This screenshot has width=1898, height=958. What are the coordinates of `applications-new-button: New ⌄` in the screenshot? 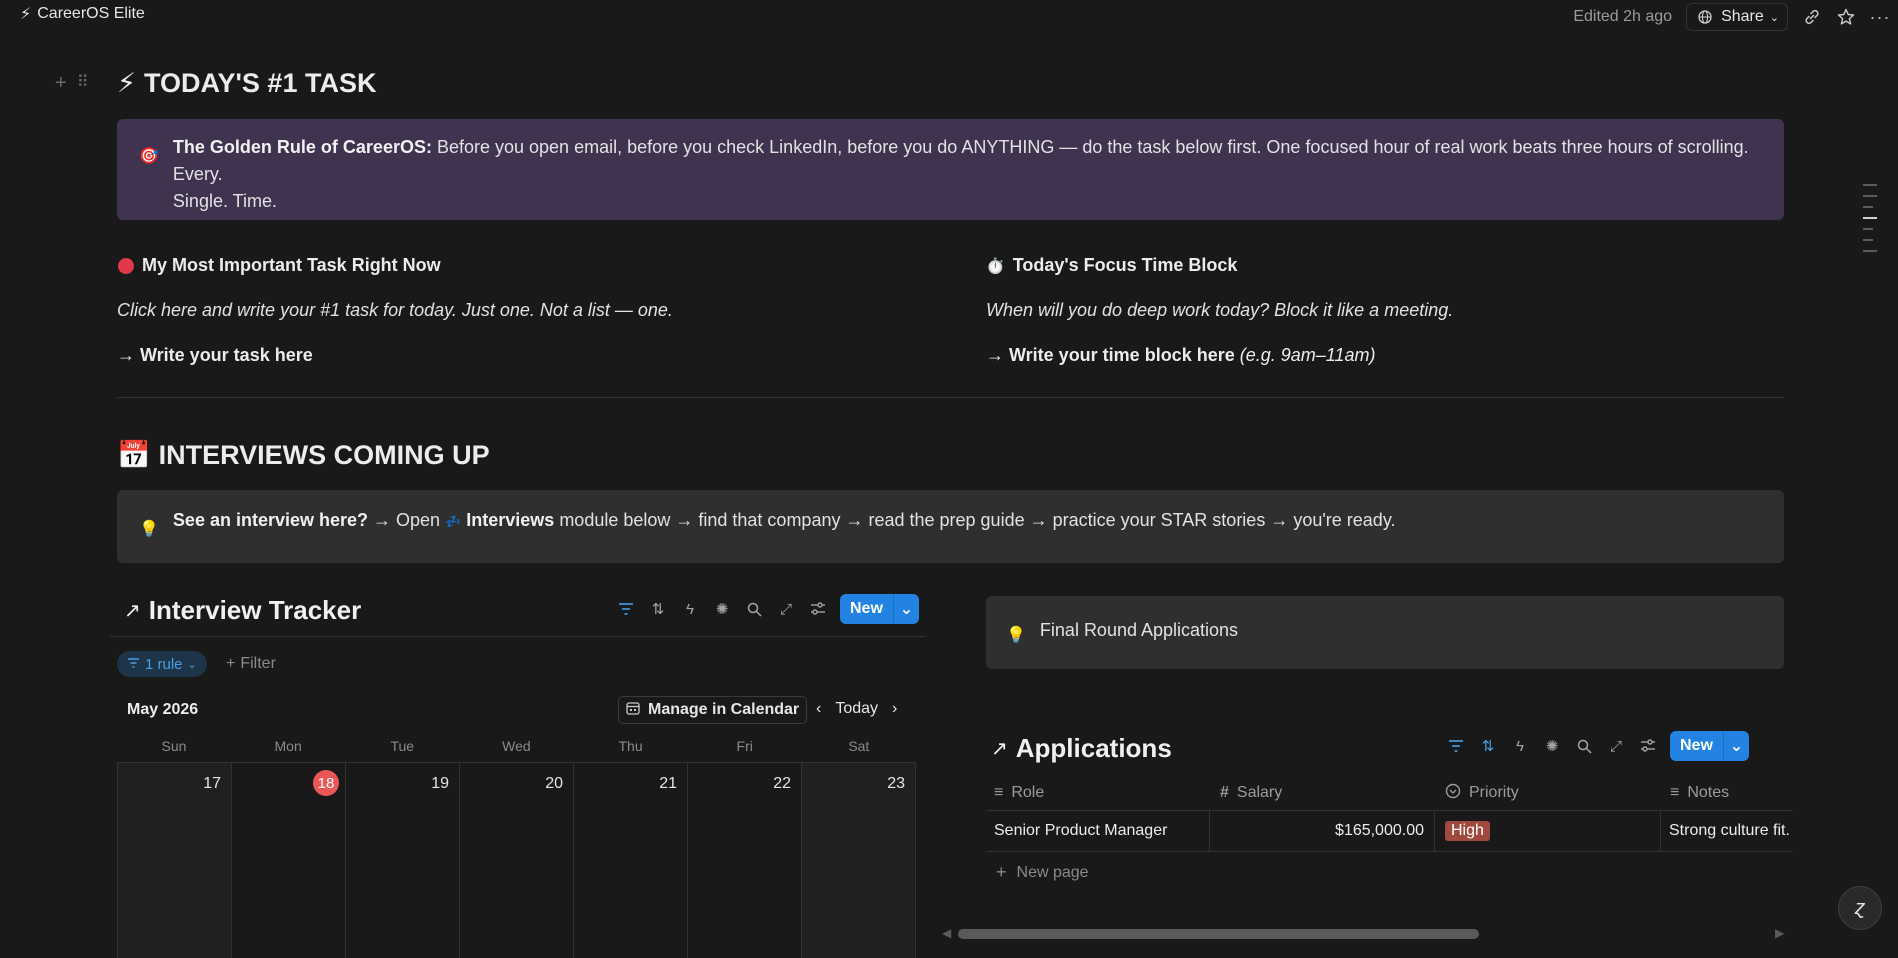 It's located at (1709, 746).